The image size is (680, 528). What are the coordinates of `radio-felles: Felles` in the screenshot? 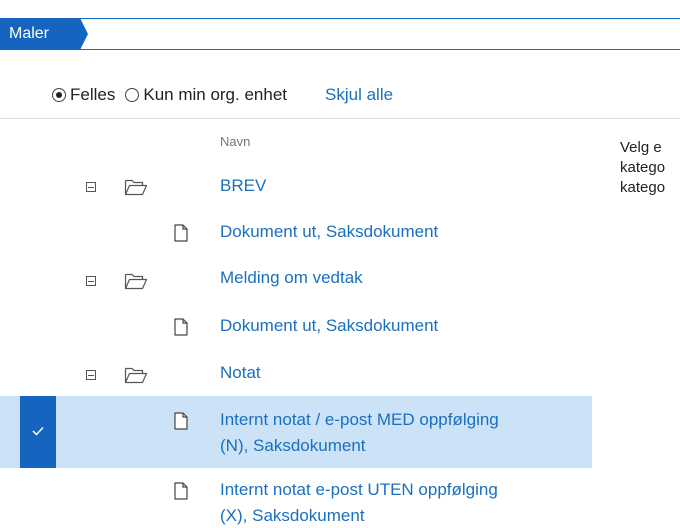 It's located at (83, 95).